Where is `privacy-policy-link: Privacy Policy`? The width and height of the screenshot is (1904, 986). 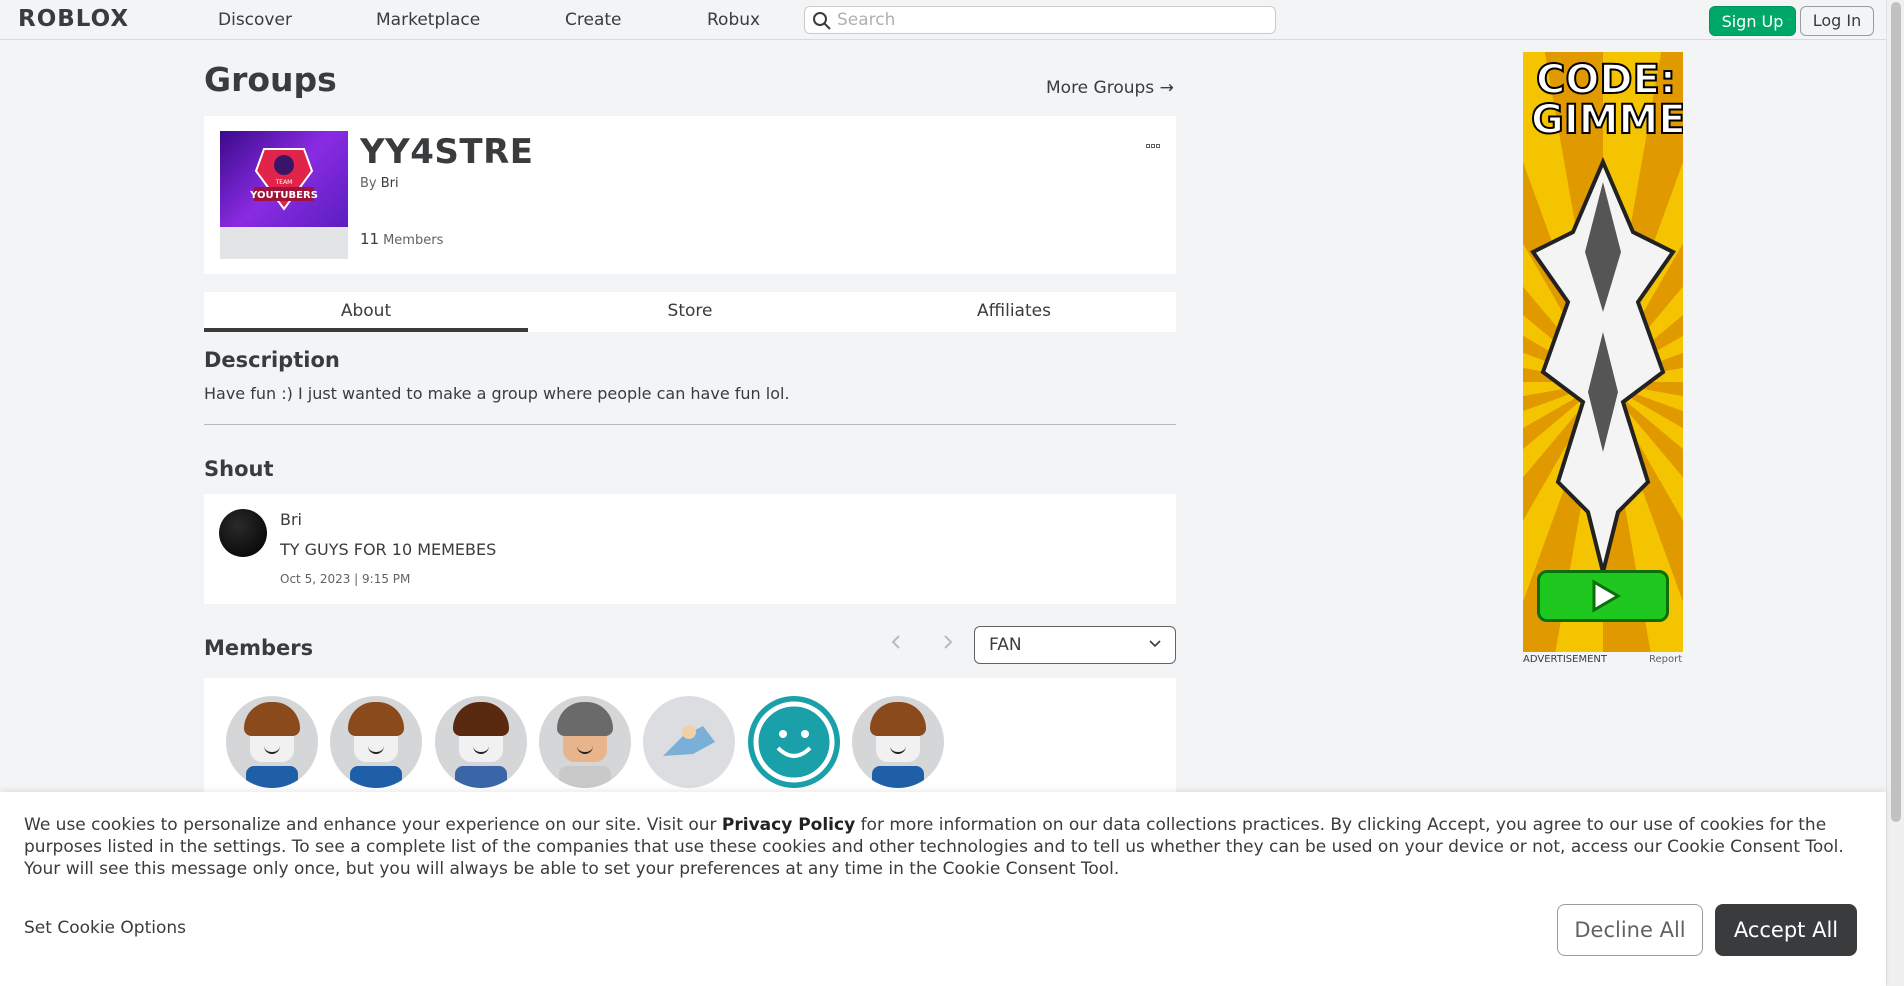 privacy-policy-link: Privacy Policy is located at coordinates (788, 825).